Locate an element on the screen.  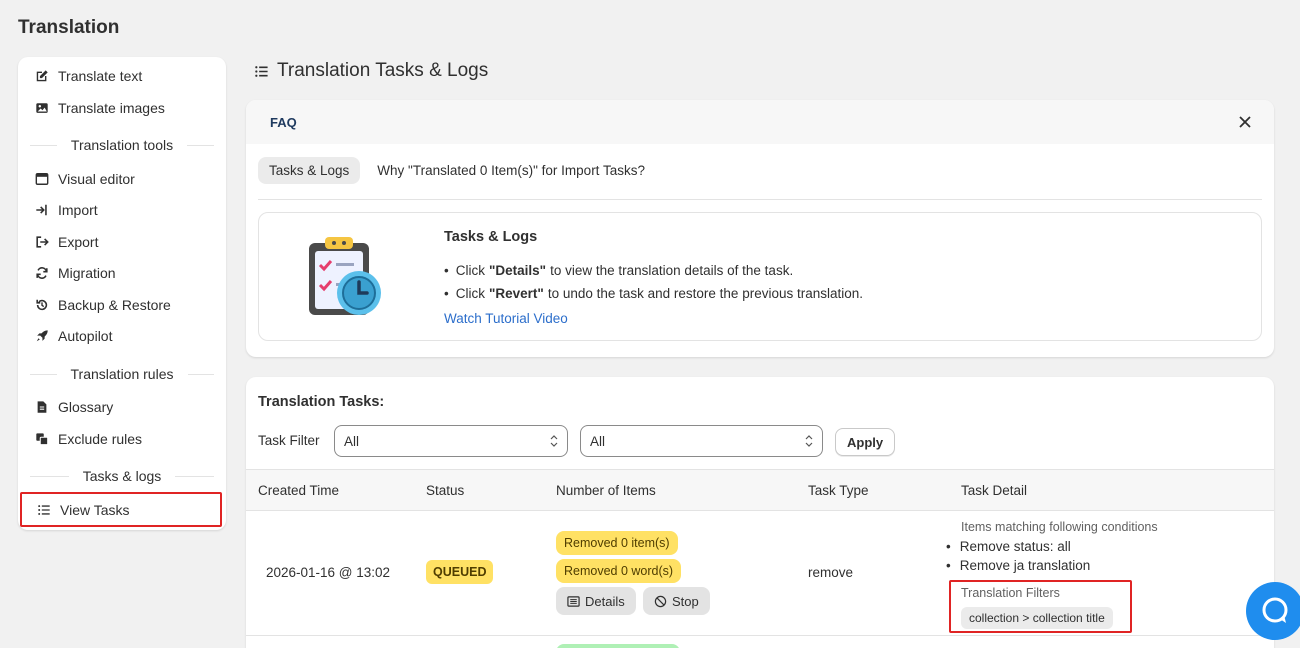
app-title: Translation is located at coordinates (69, 27).